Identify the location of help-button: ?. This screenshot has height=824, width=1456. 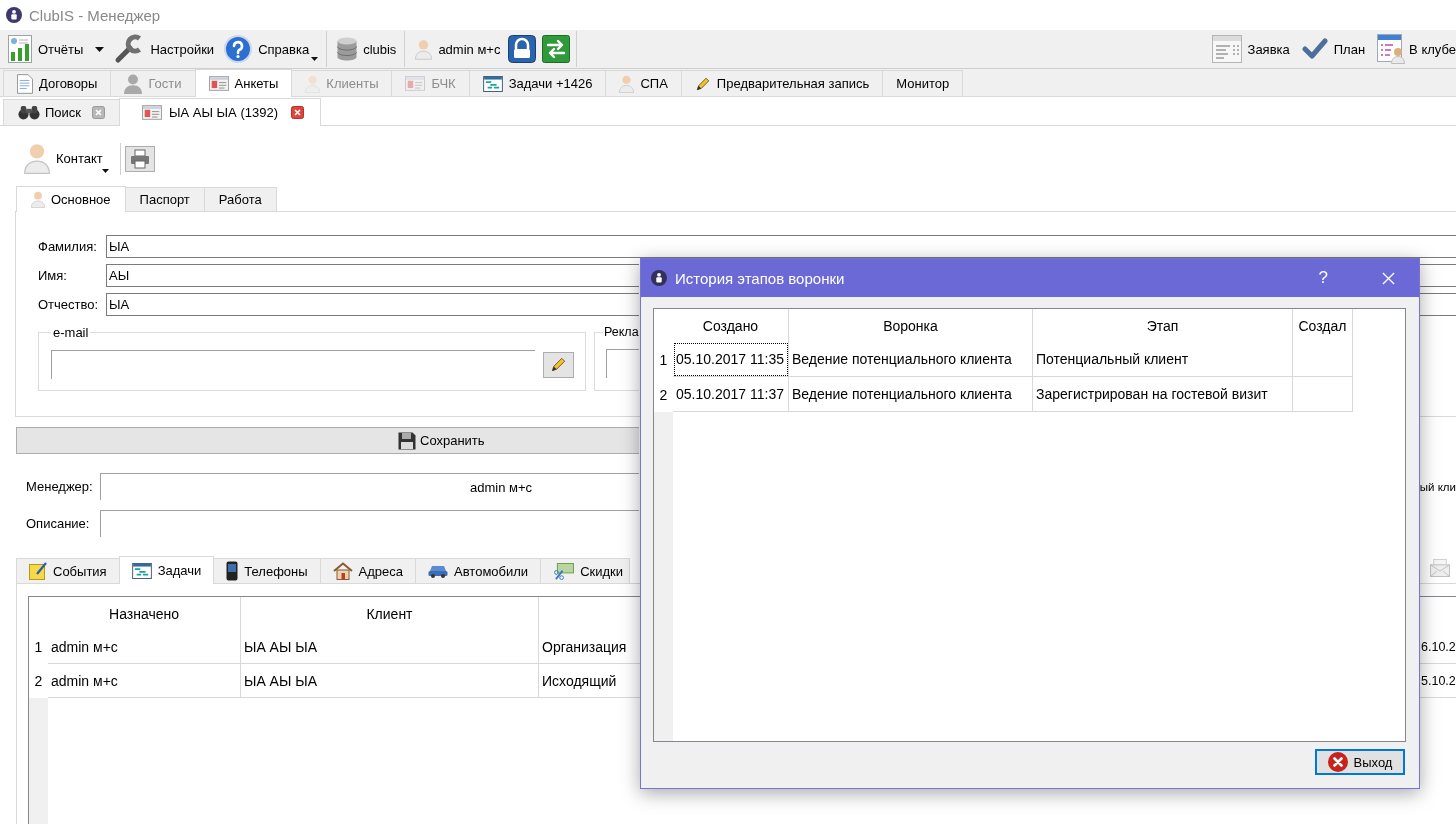
(1323, 278).